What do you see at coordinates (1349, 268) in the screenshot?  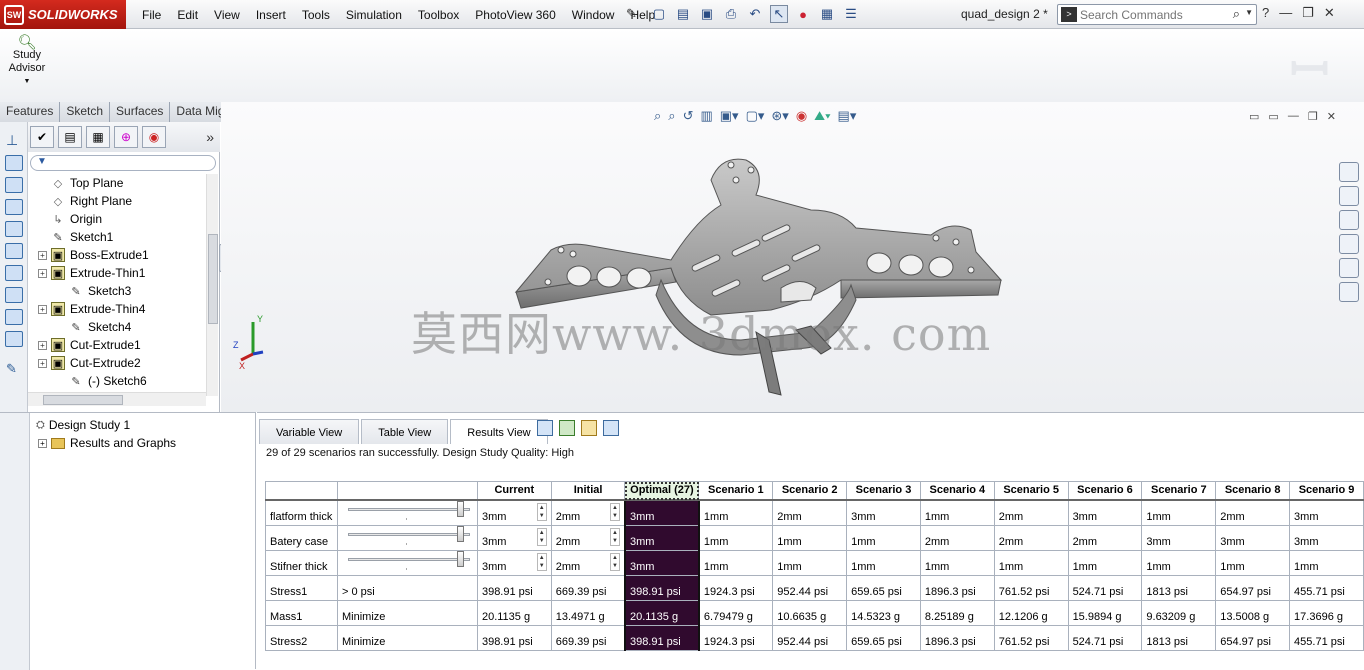 I see `appearances-icon` at bounding box center [1349, 268].